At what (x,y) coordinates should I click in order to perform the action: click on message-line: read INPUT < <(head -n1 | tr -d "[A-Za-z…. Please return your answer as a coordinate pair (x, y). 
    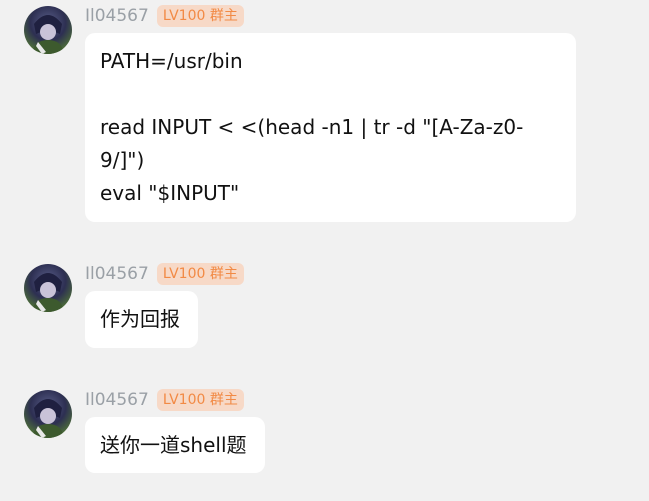
    Looking at the image, I should click on (312, 127).